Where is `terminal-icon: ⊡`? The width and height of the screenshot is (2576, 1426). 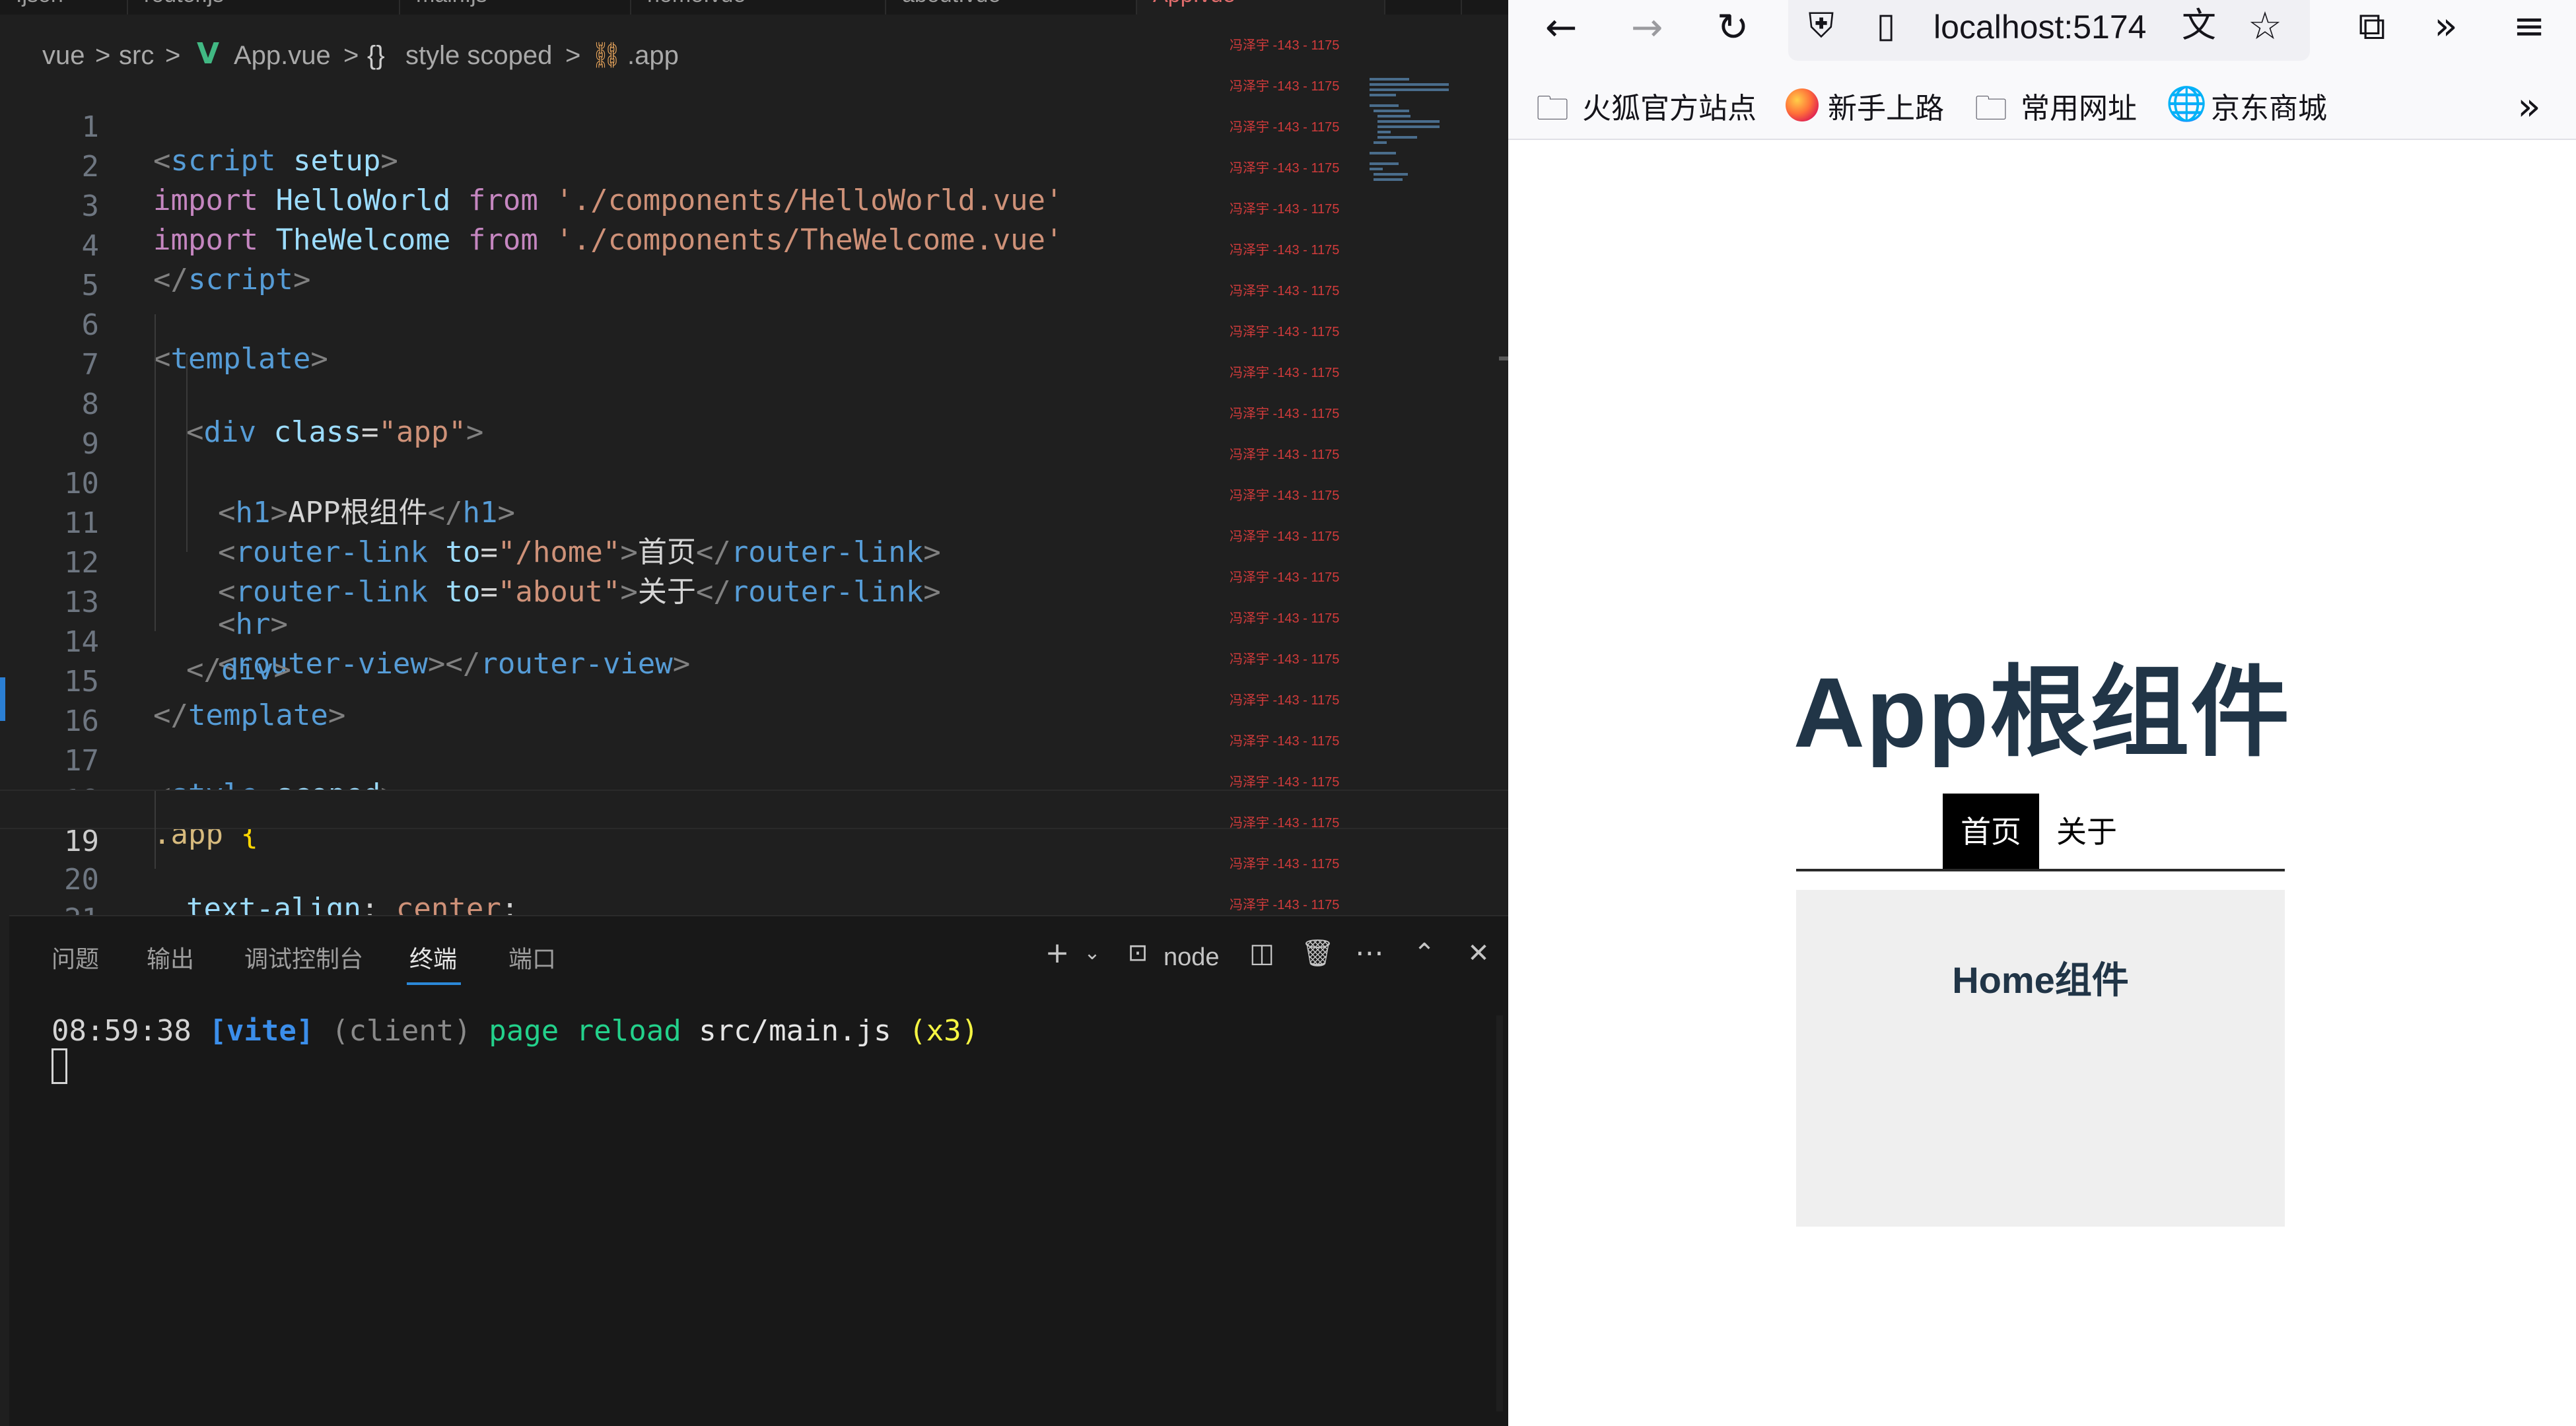 terminal-icon: ⊡ is located at coordinates (1138, 953).